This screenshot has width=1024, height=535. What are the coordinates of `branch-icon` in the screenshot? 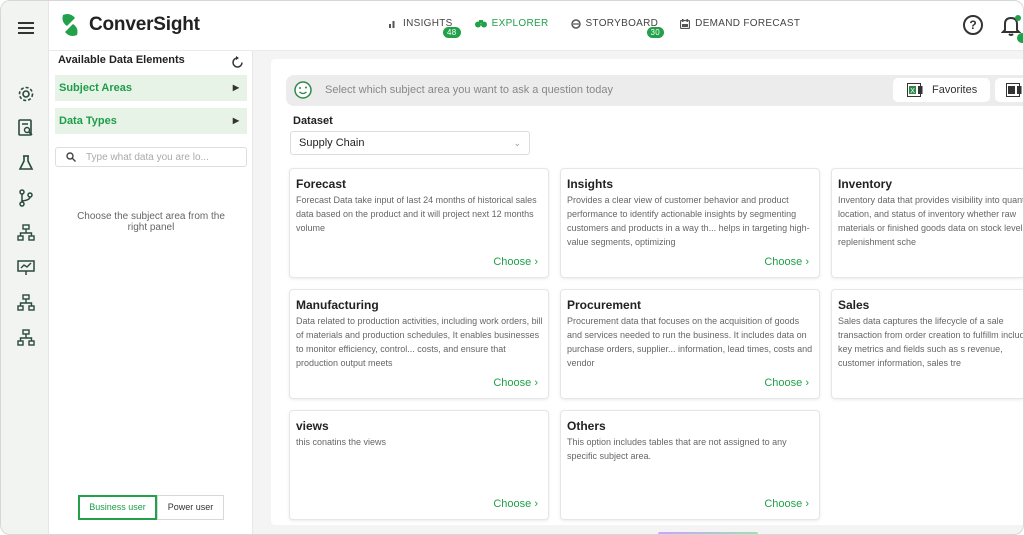 It's located at (26, 198).